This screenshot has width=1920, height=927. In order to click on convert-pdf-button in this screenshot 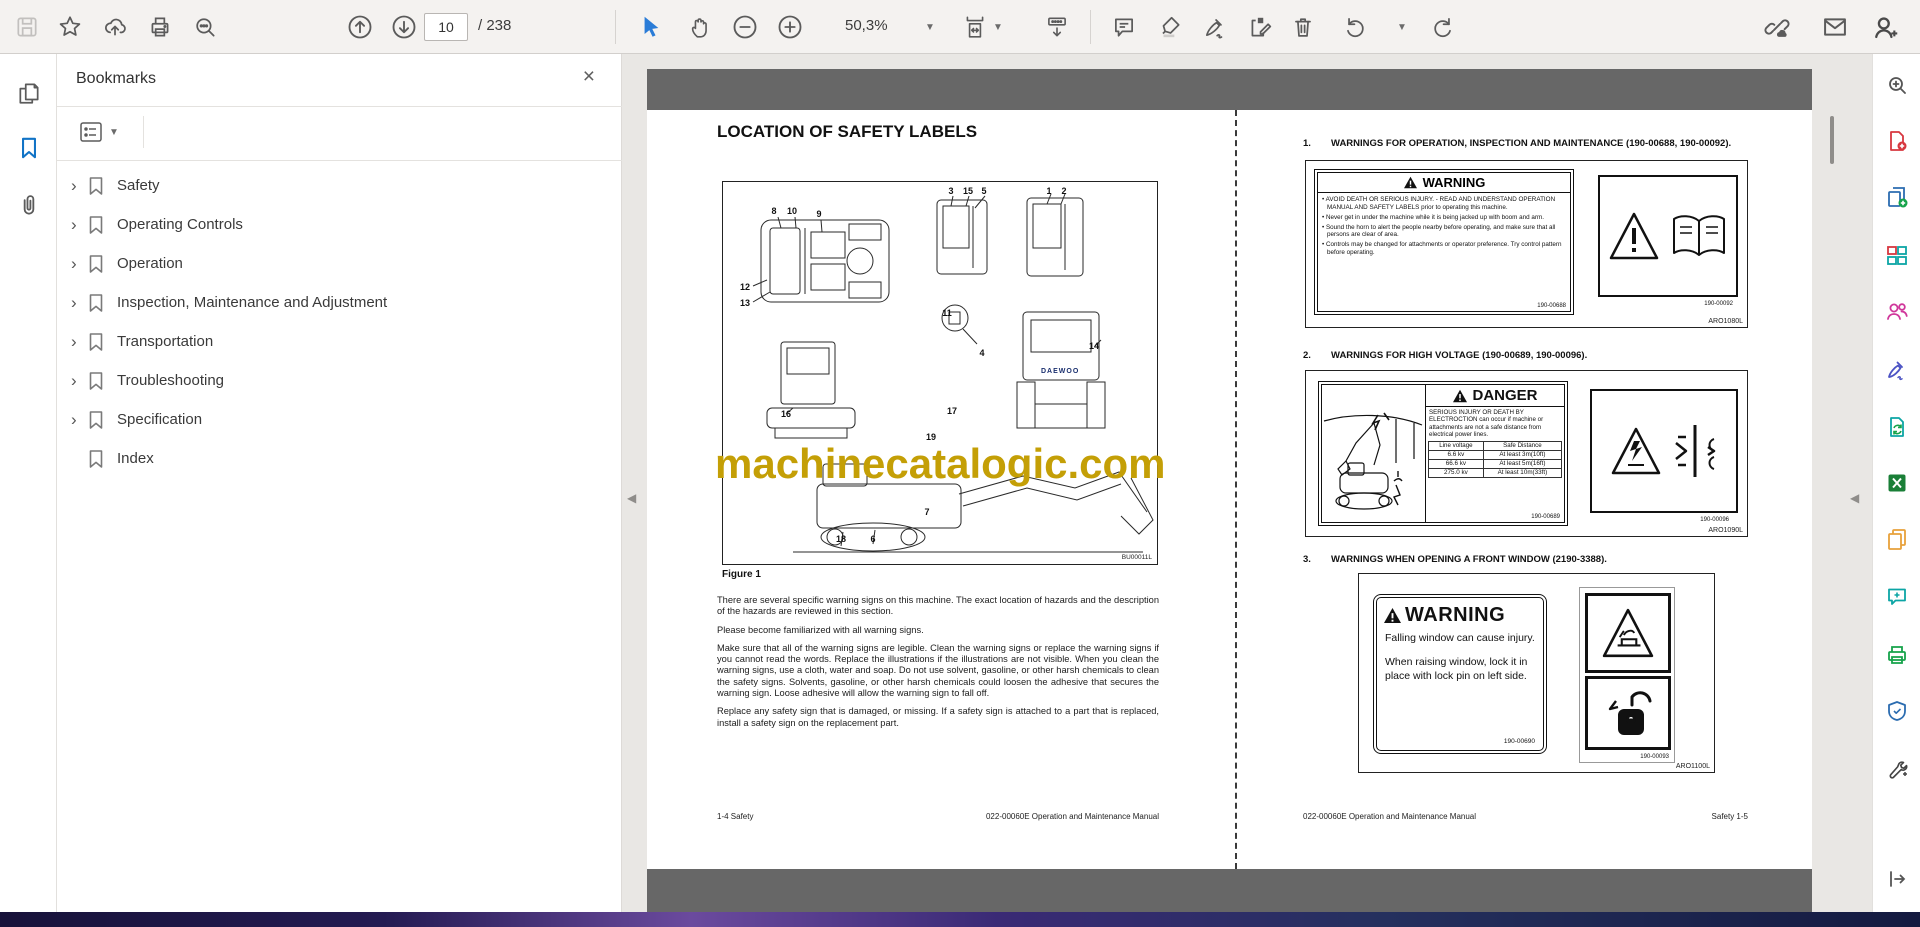, I will do `click(1897, 427)`.